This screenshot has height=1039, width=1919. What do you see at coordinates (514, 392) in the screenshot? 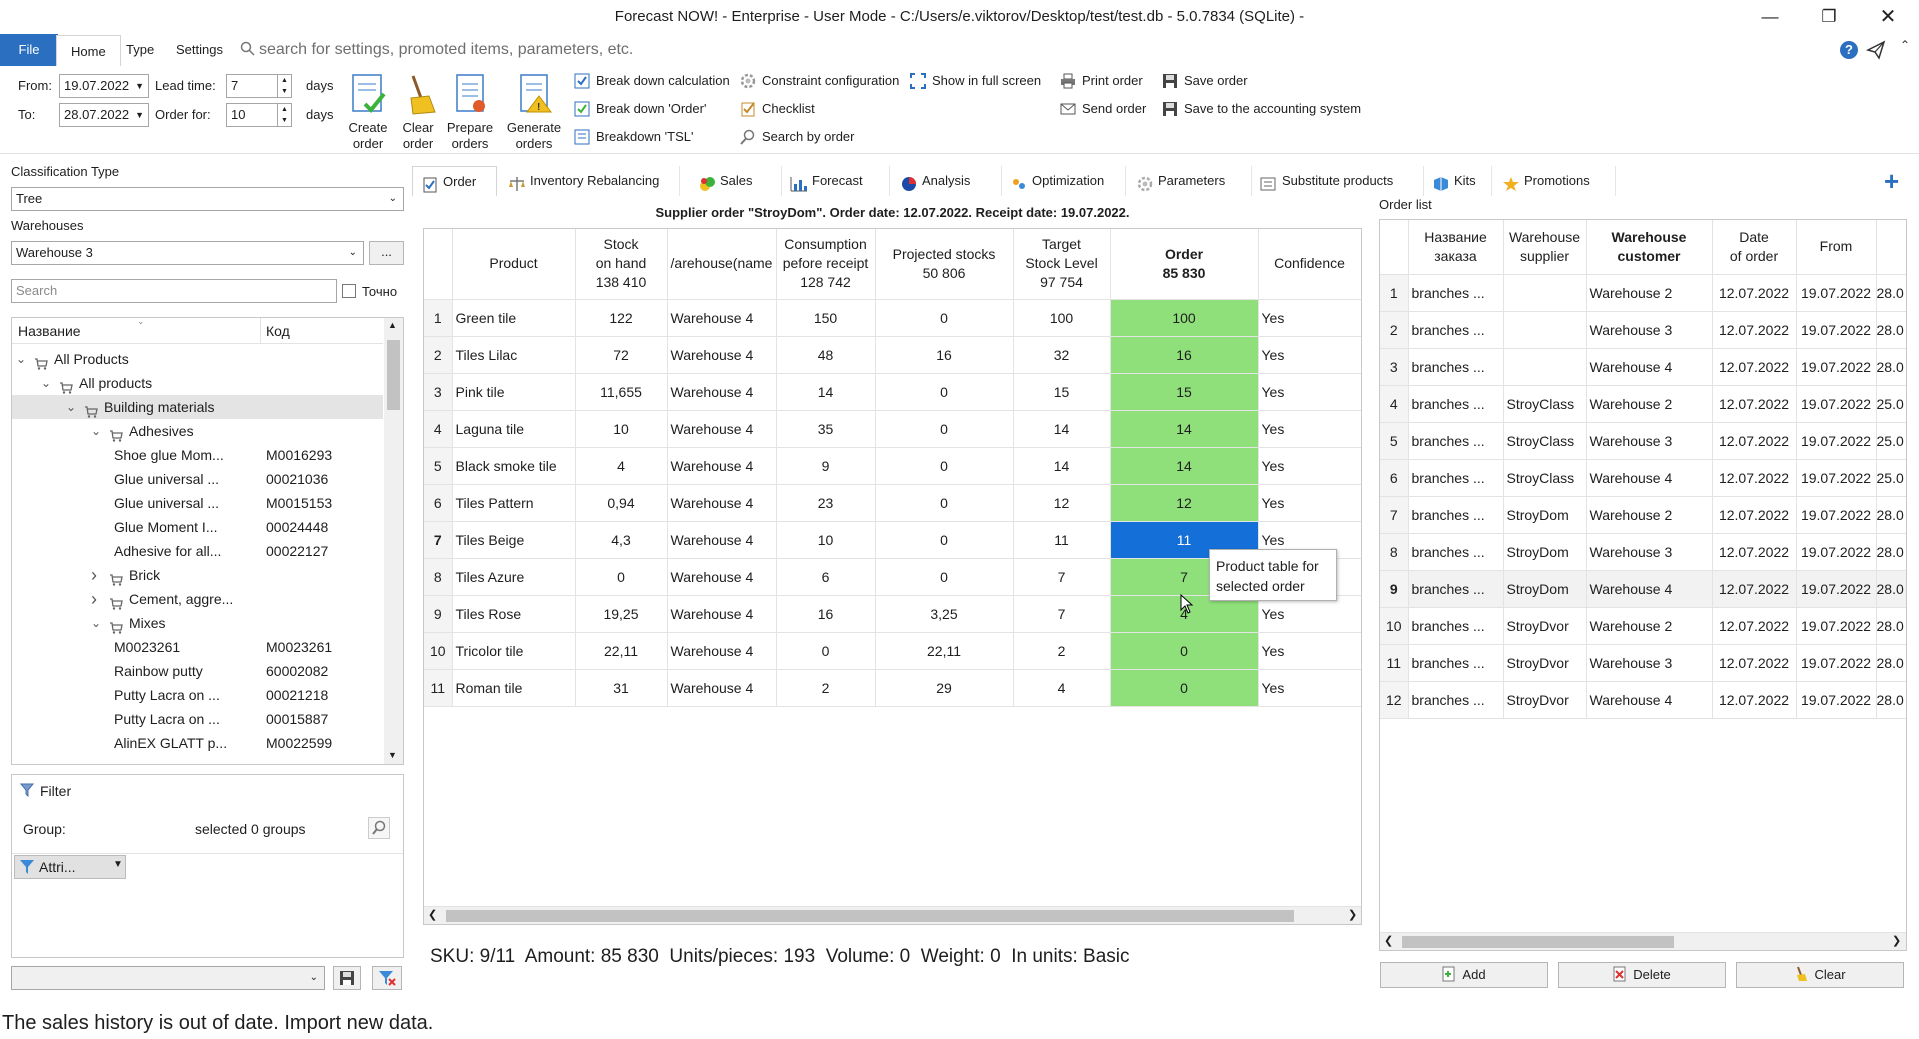
I see `cell-product: Pink tile` at bounding box center [514, 392].